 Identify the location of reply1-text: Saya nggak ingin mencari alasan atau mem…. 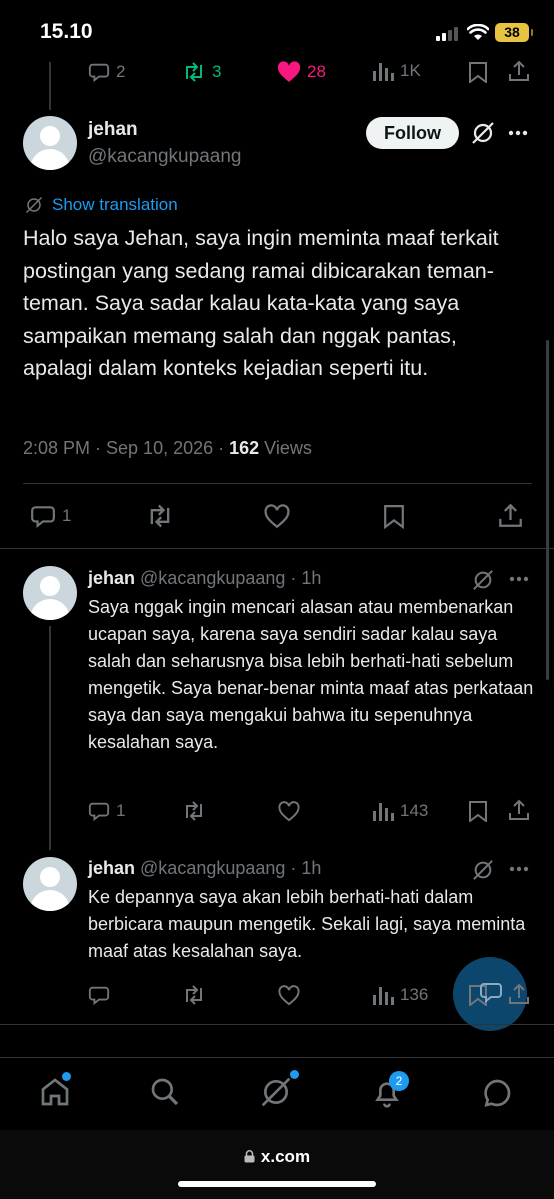
(311, 674).